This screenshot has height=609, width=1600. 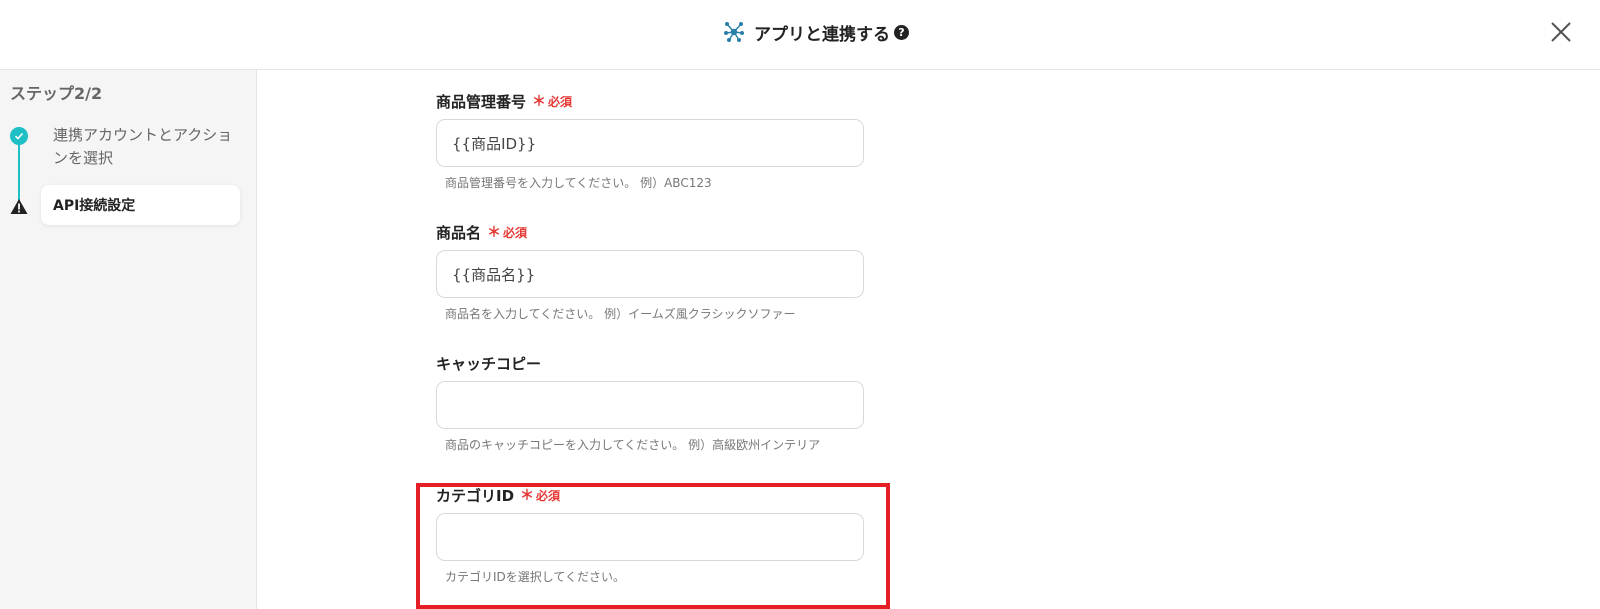 I want to click on field-product-name: 商品名 ＊ 必須 商品名を入力してください。 例）イームズ風クラシックソファー, so click(x=651, y=271).